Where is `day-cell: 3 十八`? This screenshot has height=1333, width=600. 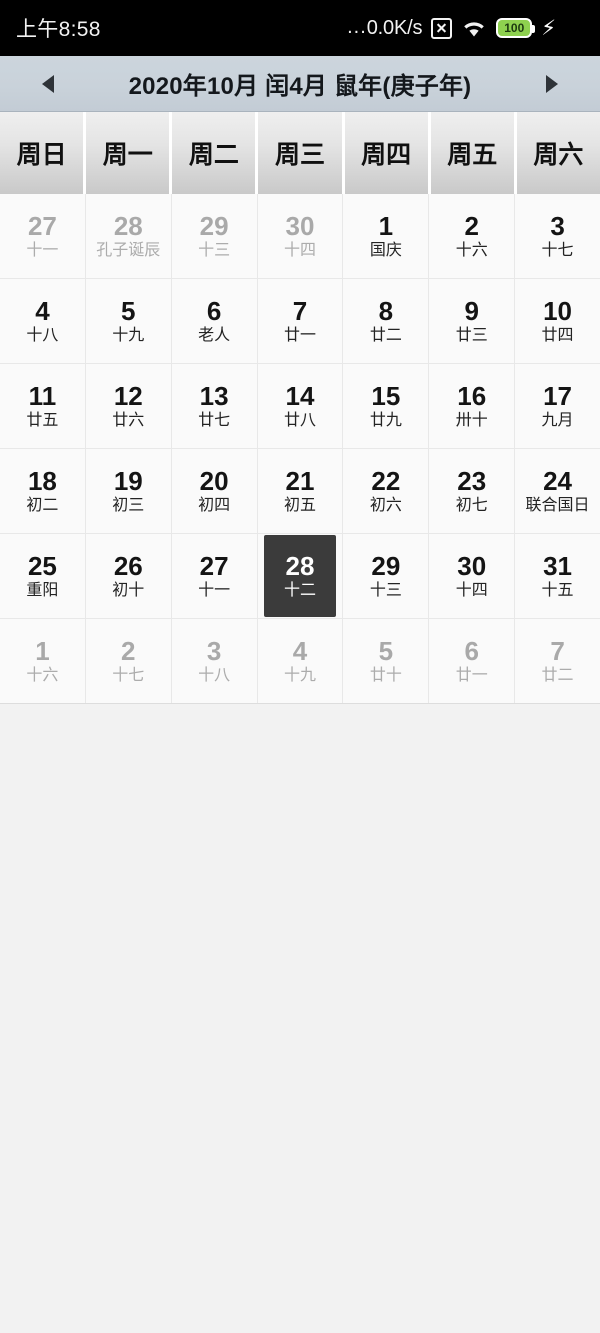
day-cell: 3 十八 is located at coordinates (214, 661).